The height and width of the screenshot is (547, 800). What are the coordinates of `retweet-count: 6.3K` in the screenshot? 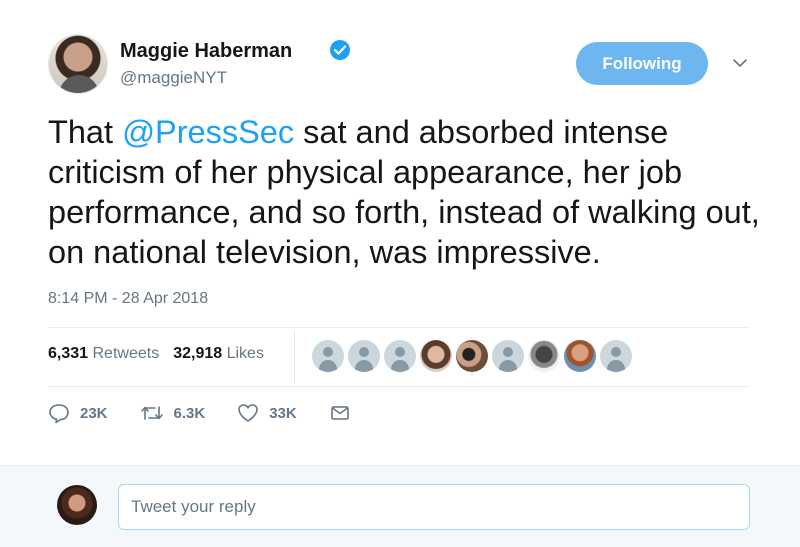 It's located at (189, 413).